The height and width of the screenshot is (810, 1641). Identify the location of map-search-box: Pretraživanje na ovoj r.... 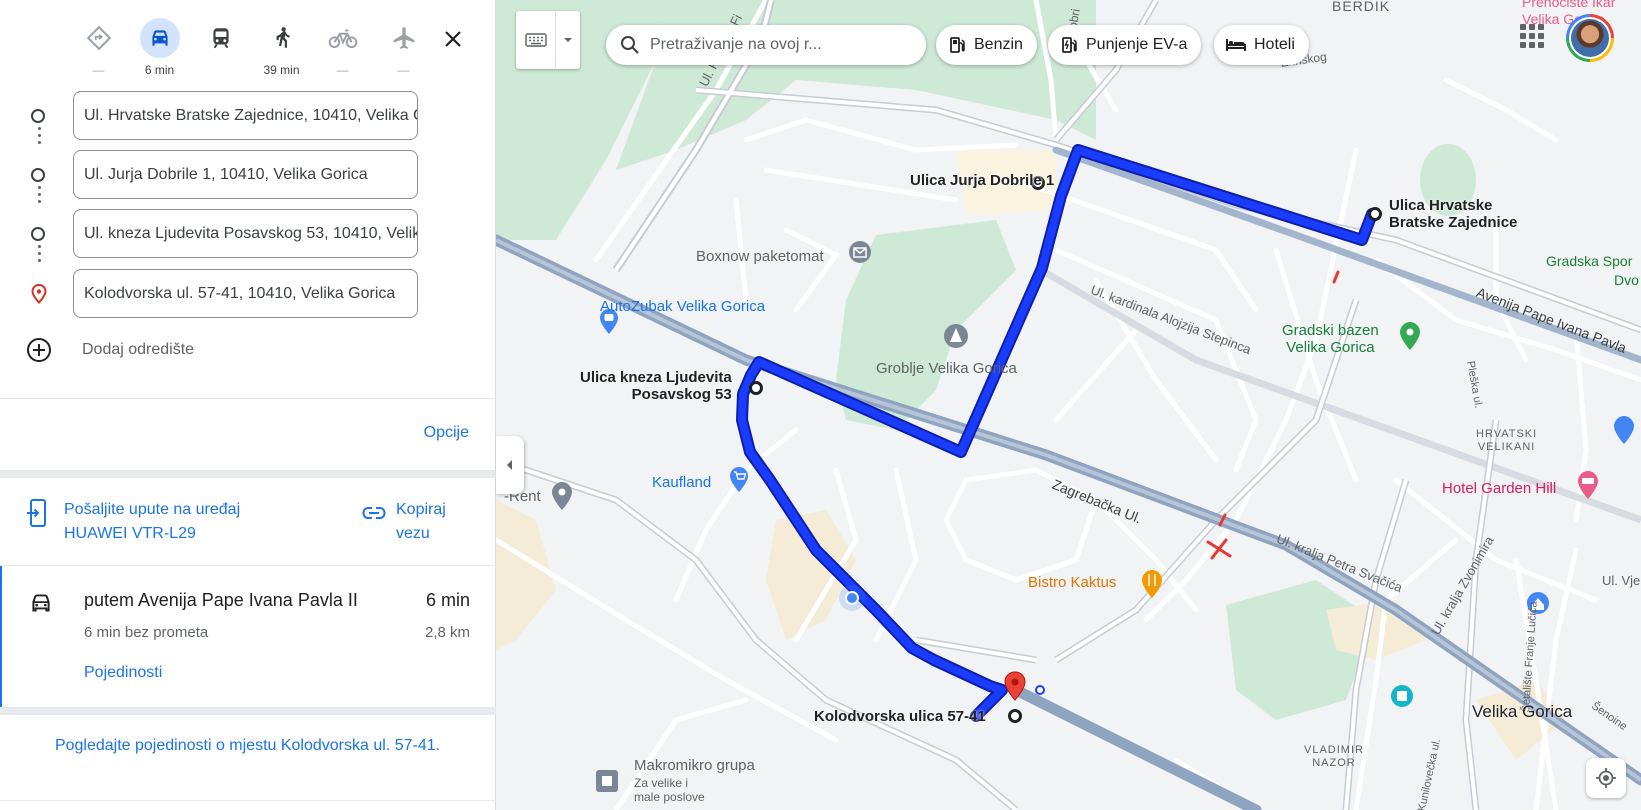
(766, 45).